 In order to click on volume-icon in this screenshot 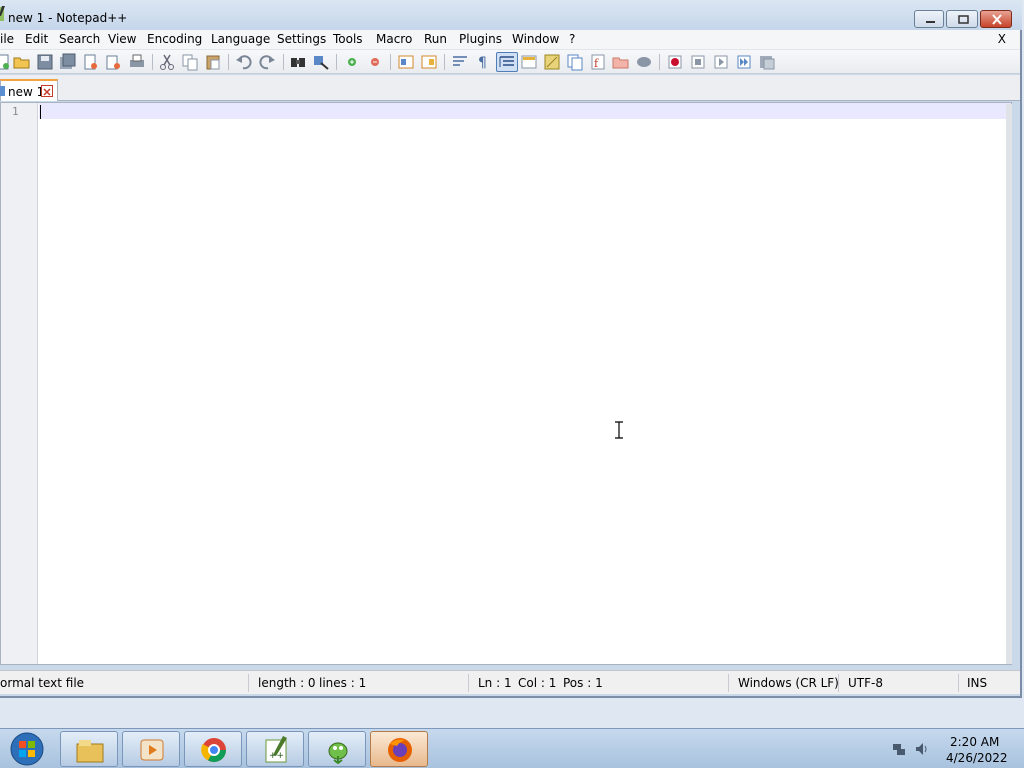, I will do `click(922, 749)`.